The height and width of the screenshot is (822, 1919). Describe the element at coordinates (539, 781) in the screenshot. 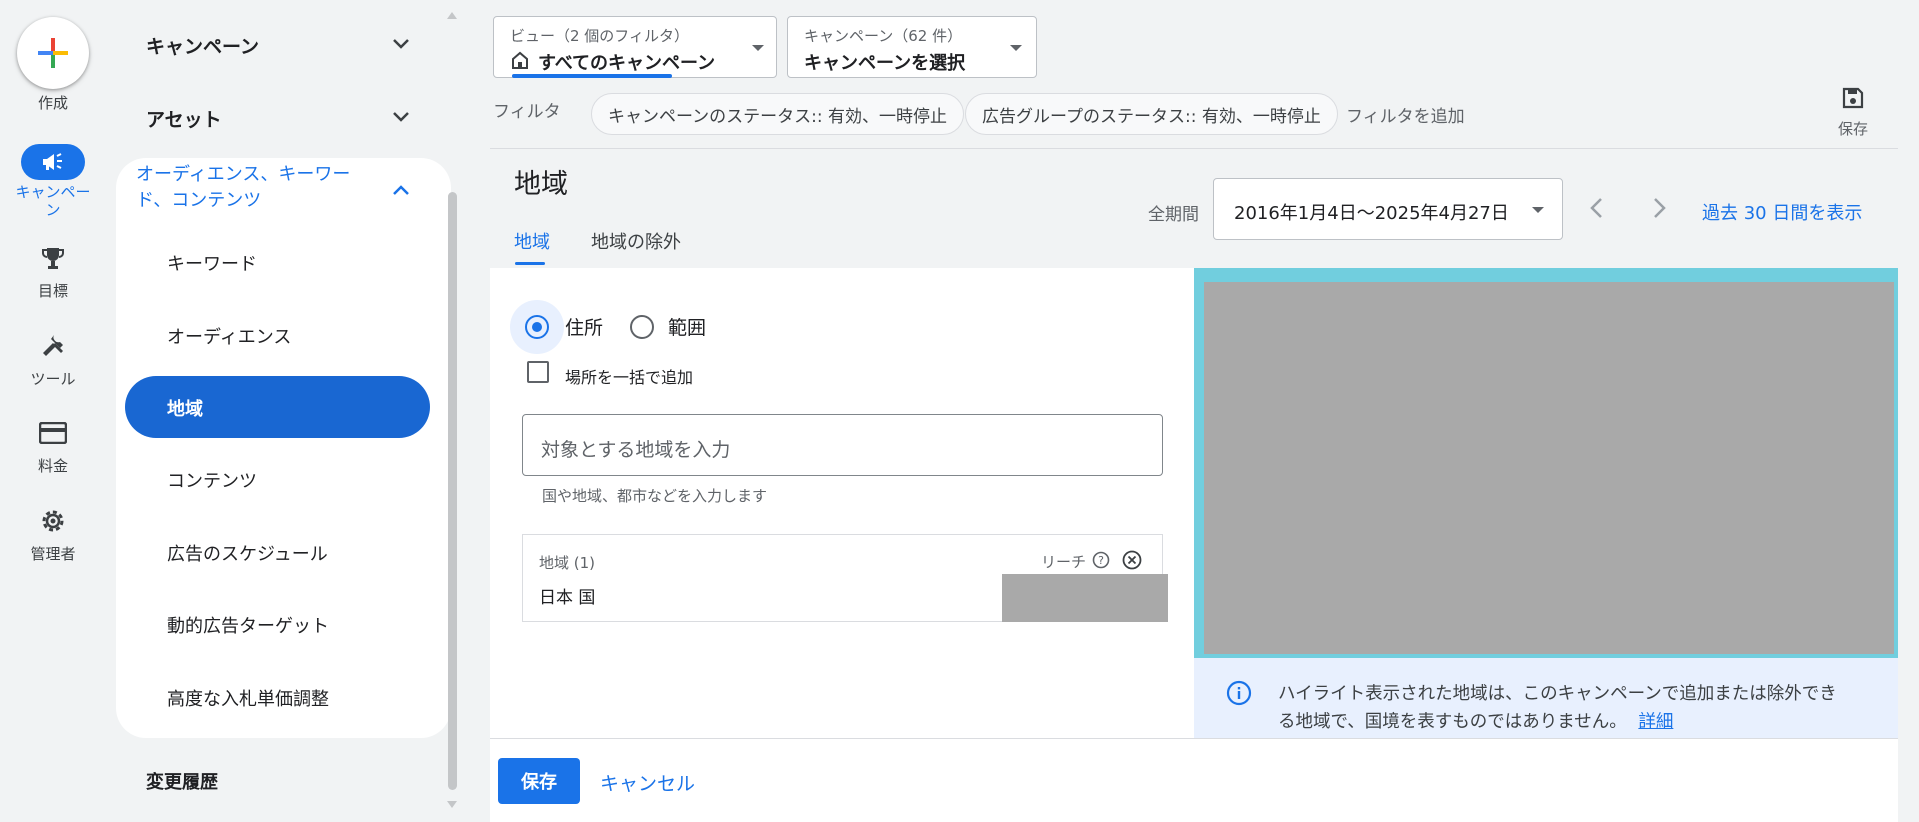

I see `save-button: 保存` at that location.